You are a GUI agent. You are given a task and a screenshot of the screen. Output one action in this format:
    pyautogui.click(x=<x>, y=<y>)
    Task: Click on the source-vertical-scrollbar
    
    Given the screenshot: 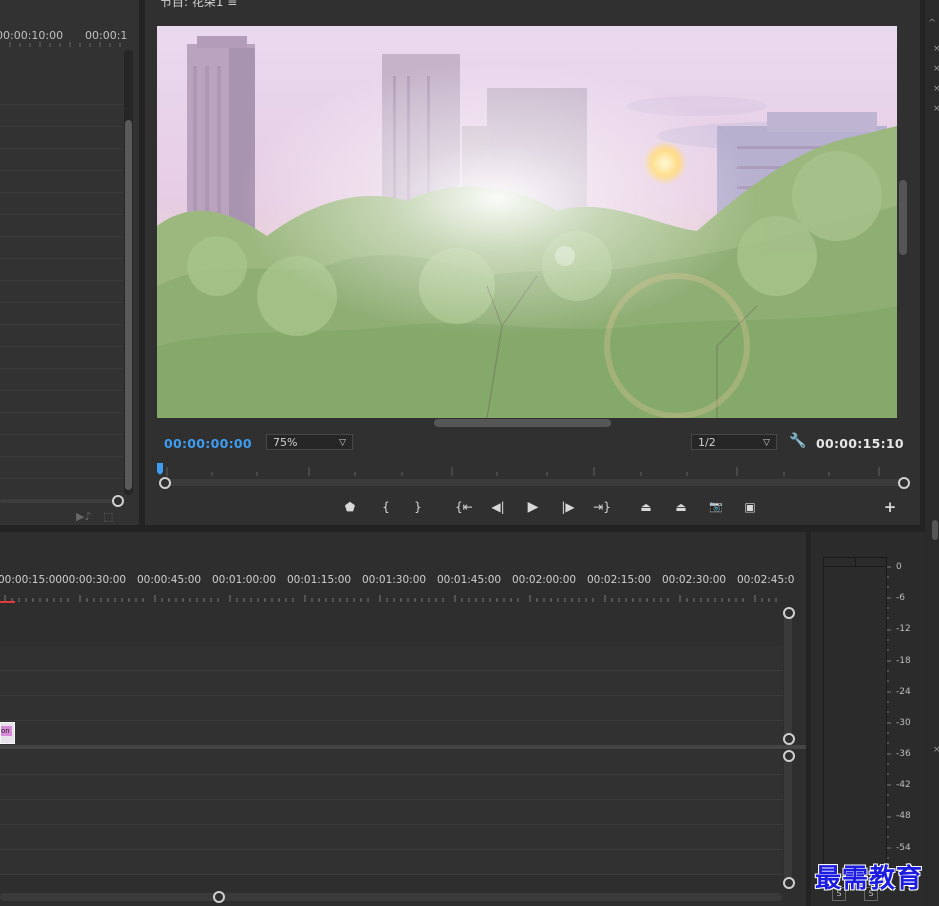 What is the action you would take?
    pyautogui.click(x=128, y=272)
    